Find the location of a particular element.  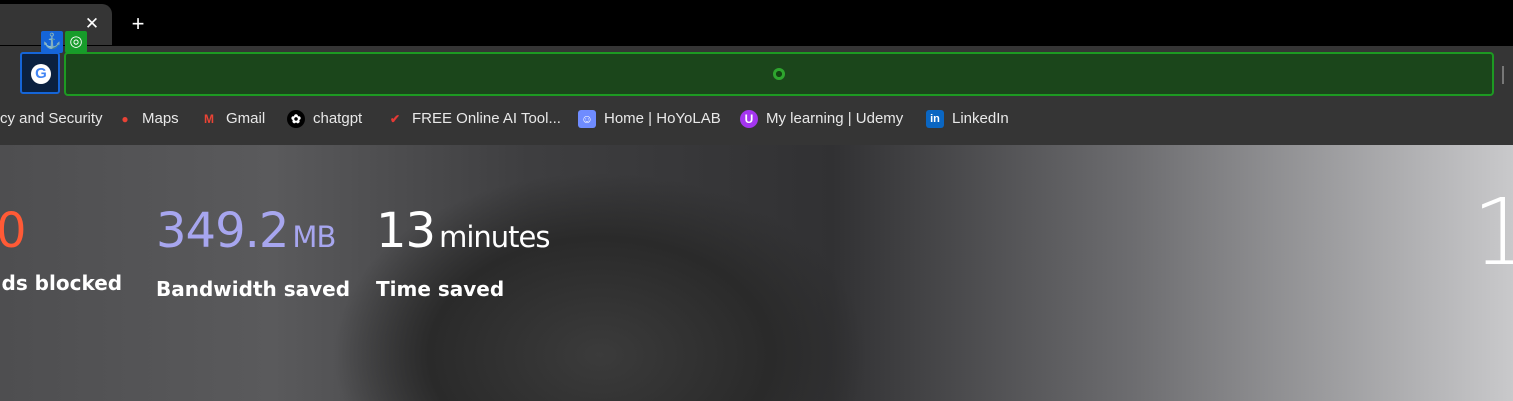

bandwidth-value: 349.2 is located at coordinates (222, 231).